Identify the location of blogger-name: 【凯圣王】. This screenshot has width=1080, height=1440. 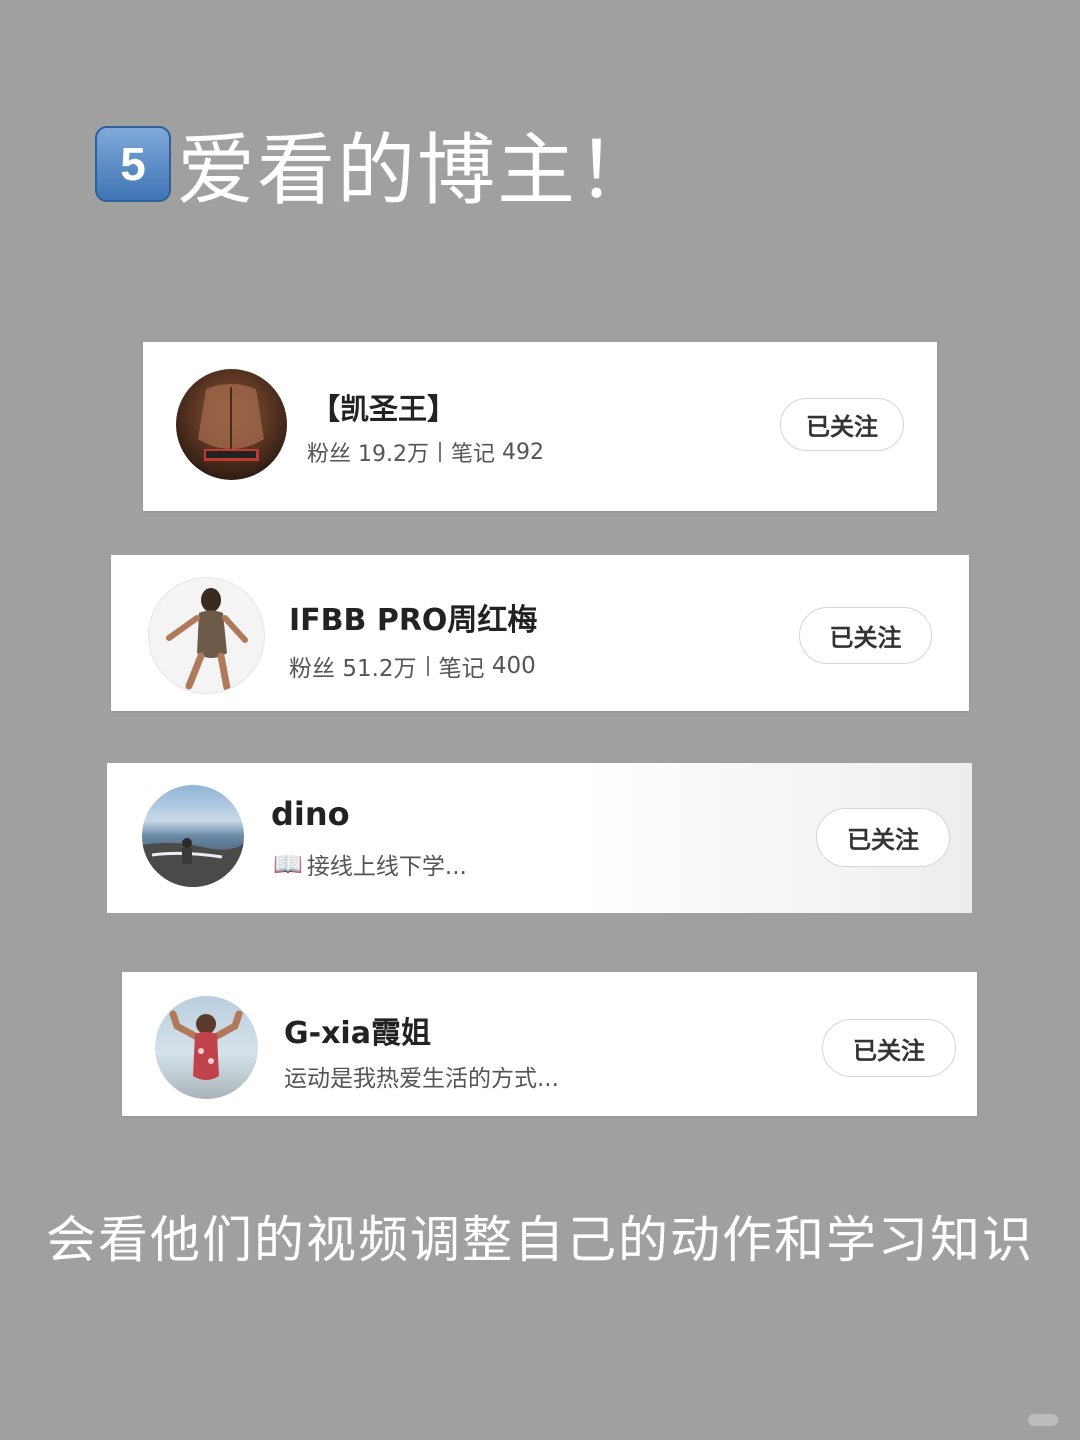
(384, 409).